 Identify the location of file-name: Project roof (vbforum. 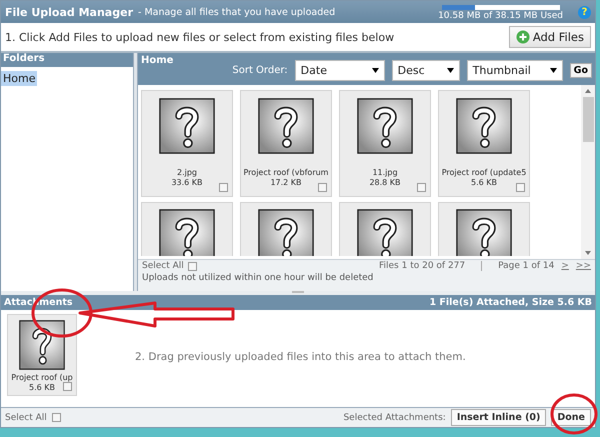
(286, 173).